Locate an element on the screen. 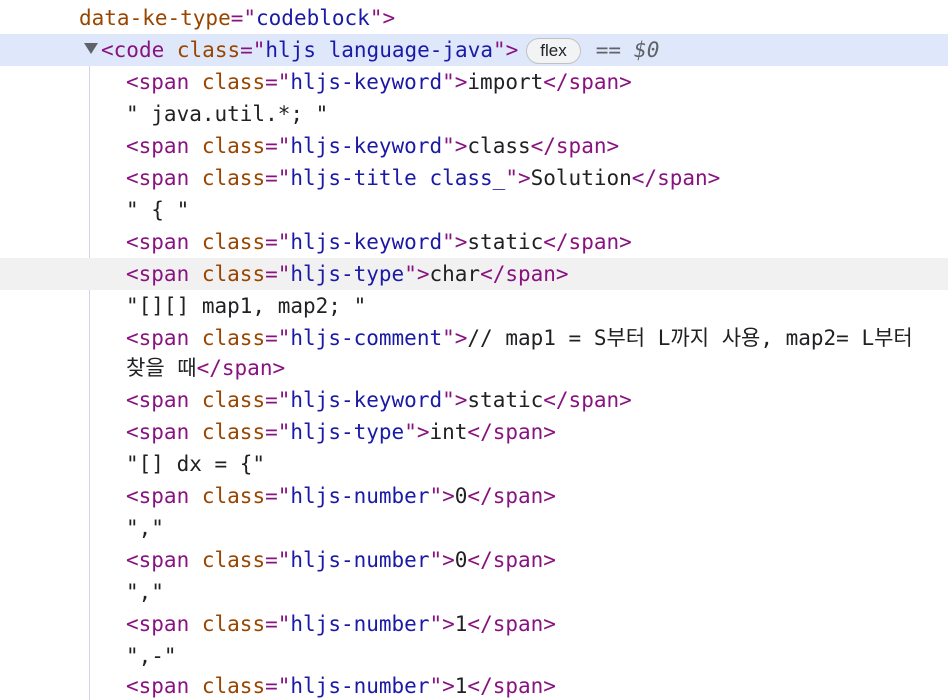 This screenshot has width=948, height=700. dom-node-span-comment-cont: 찾을 때</span> is located at coordinates (474, 368).